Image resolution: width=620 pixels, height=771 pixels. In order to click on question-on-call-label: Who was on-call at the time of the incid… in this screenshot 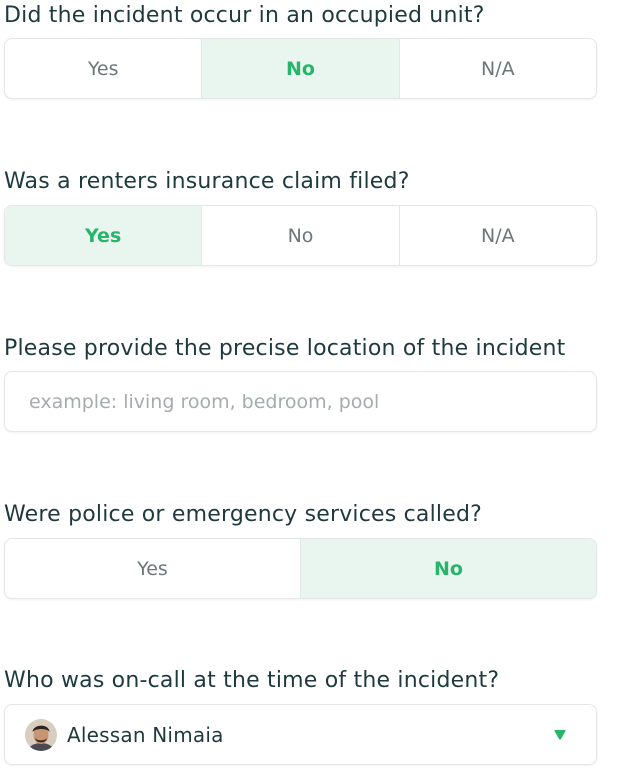, I will do `click(252, 680)`.